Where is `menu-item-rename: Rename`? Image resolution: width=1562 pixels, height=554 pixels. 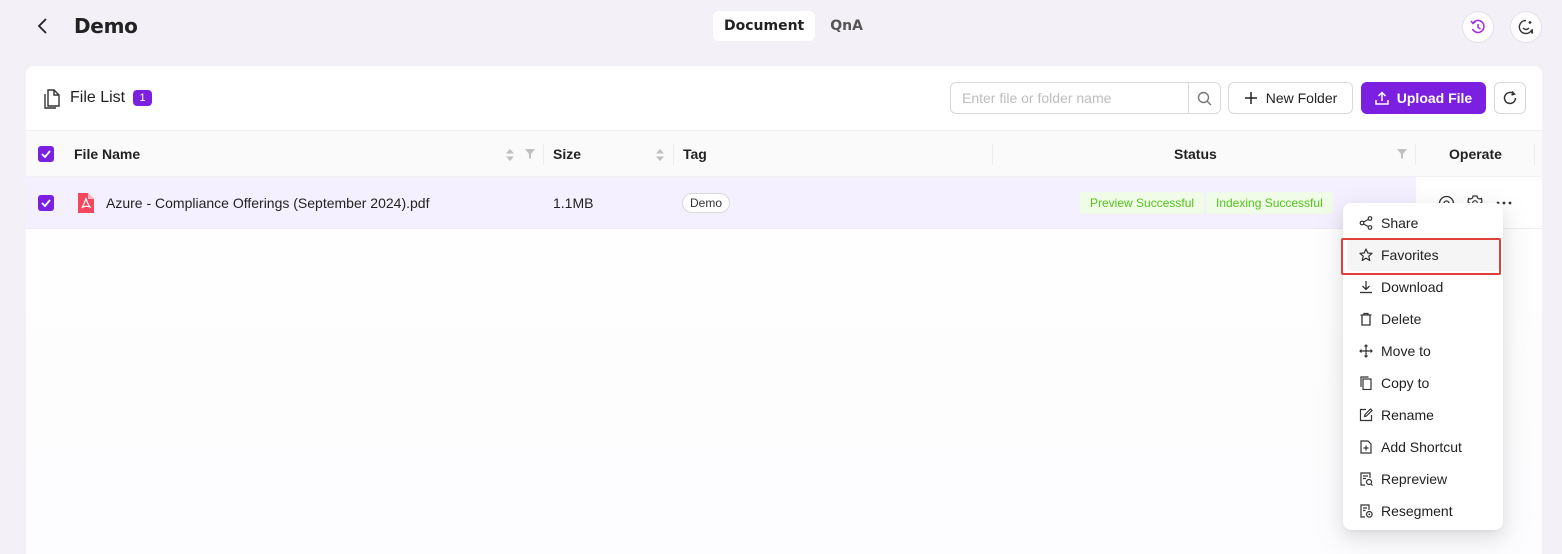
menu-item-rename: Rename is located at coordinates (1423, 415).